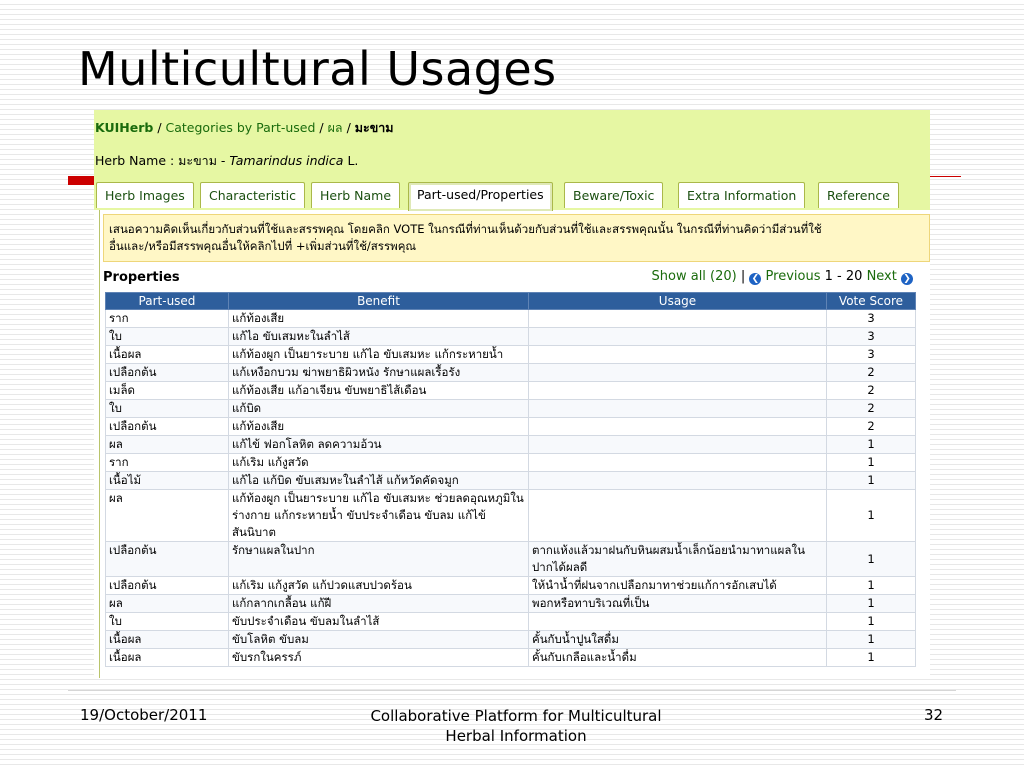 The width and height of the screenshot is (1024, 768). Describe the element at coordinates (317, 69) in the screenshot. I see `slide-title: Multicultural Usages` at that location.